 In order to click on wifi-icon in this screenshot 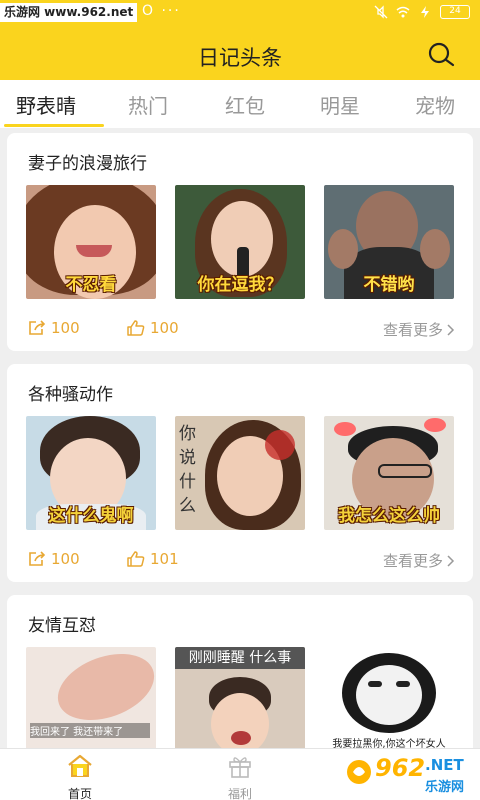, I will do `click(403, 12)`.